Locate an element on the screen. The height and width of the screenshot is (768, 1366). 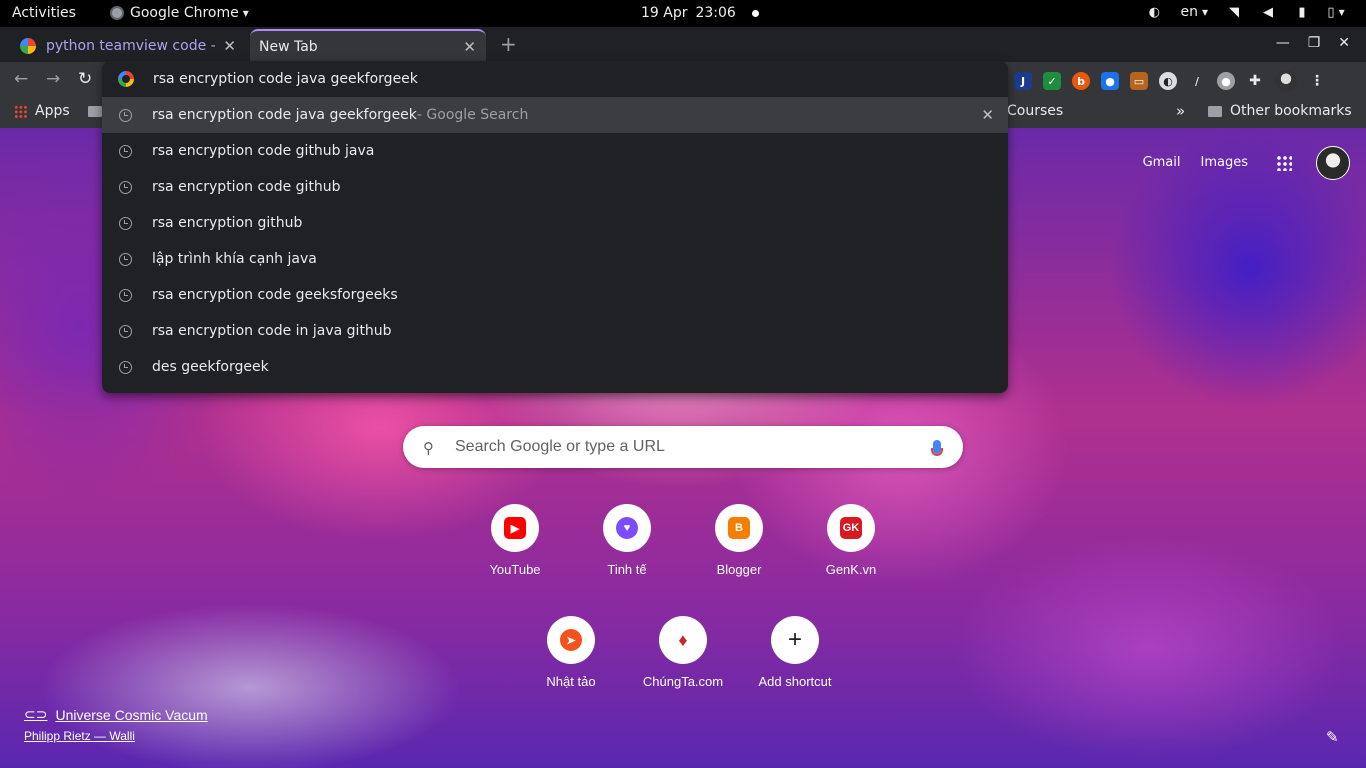
shield-extension-icon: ✓ is located at coordinates (1052, 81).